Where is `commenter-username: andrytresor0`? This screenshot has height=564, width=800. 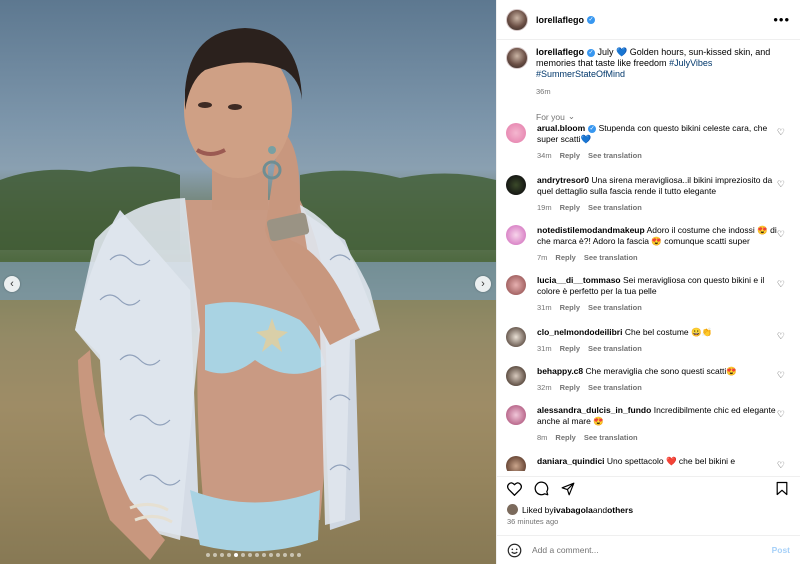
commenter-username: andrytresor0 is located at coordinates (563, 180).